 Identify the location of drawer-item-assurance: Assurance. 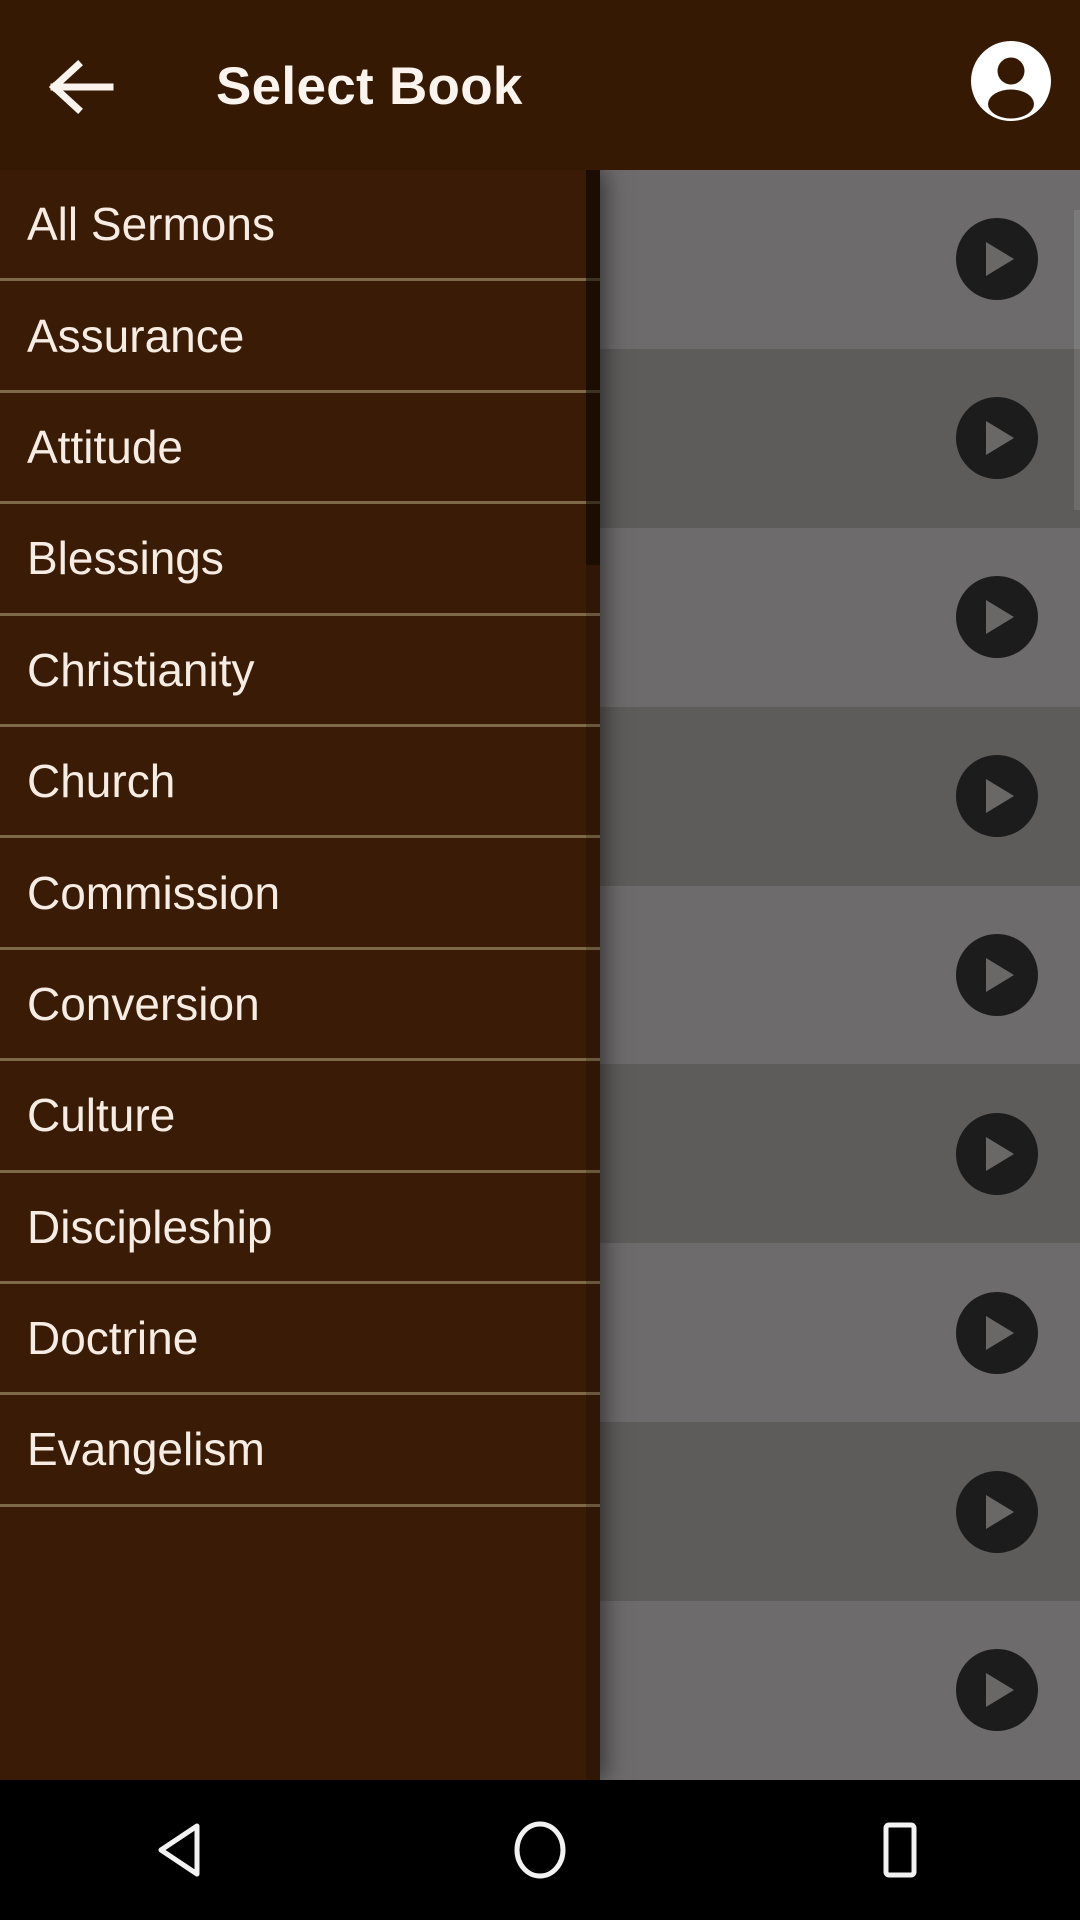
(300, 337).